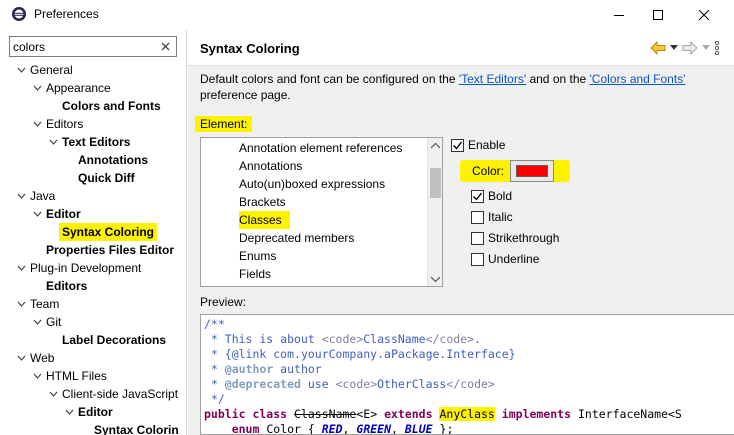 This screenshot has width=734, height=435. I want to click on more-options-icon, so click(717, 48).